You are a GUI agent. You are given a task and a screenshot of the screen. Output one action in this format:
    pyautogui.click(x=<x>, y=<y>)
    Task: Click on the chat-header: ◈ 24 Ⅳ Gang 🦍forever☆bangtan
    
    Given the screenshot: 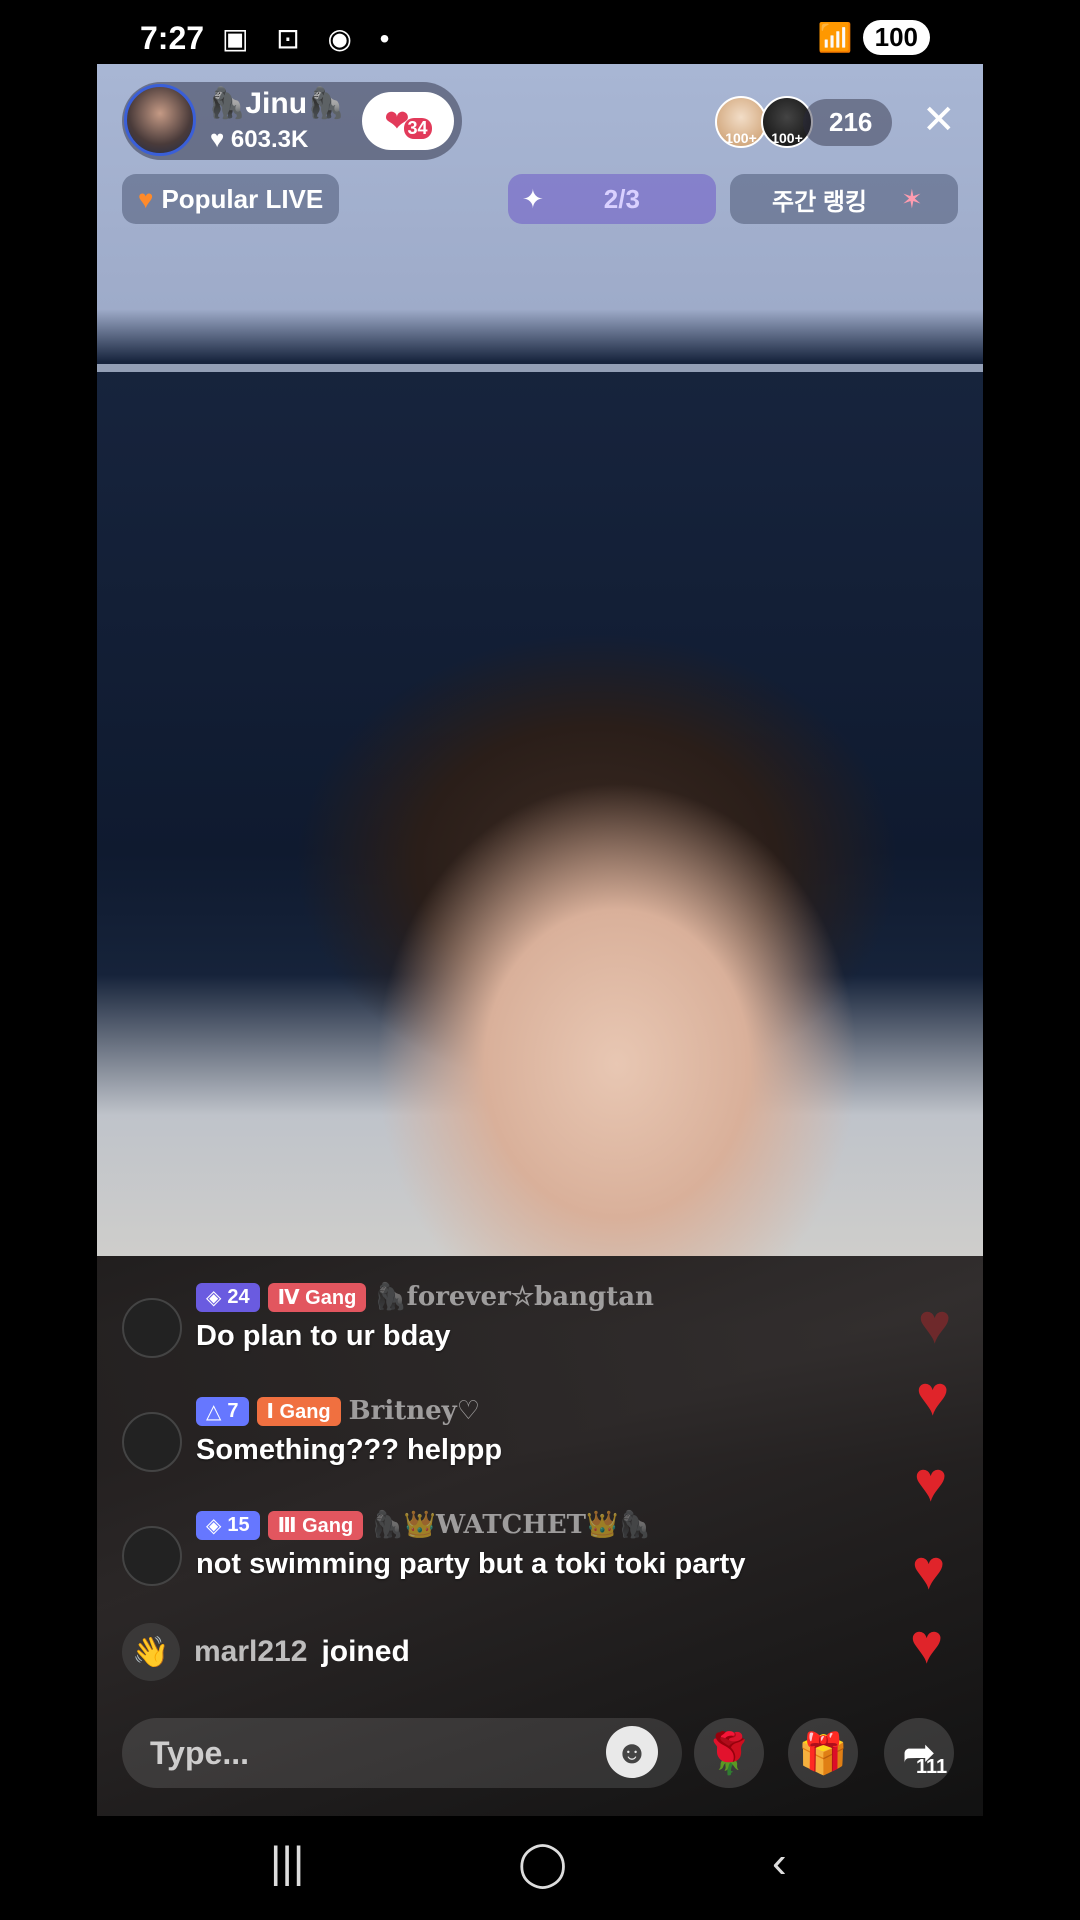 What is the action you would take?
    pyautogui.click(x=425, y=1297)
    